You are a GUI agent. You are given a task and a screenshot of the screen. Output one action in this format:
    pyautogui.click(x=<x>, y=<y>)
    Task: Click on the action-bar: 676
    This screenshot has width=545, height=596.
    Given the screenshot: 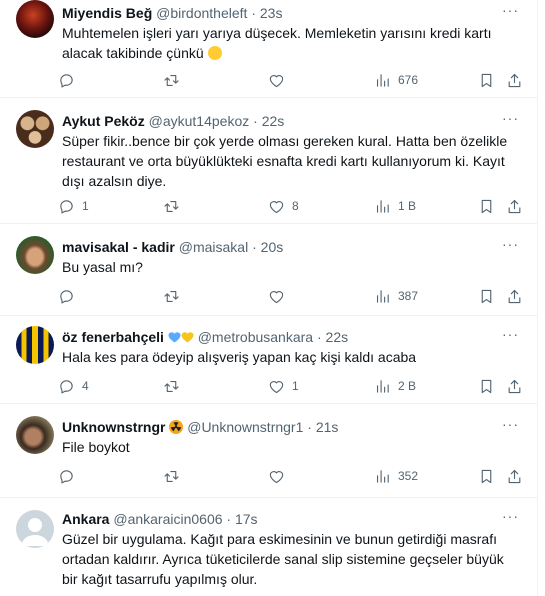 What is the action you would take?
    pyautogui.click(x=290, y=80)
    